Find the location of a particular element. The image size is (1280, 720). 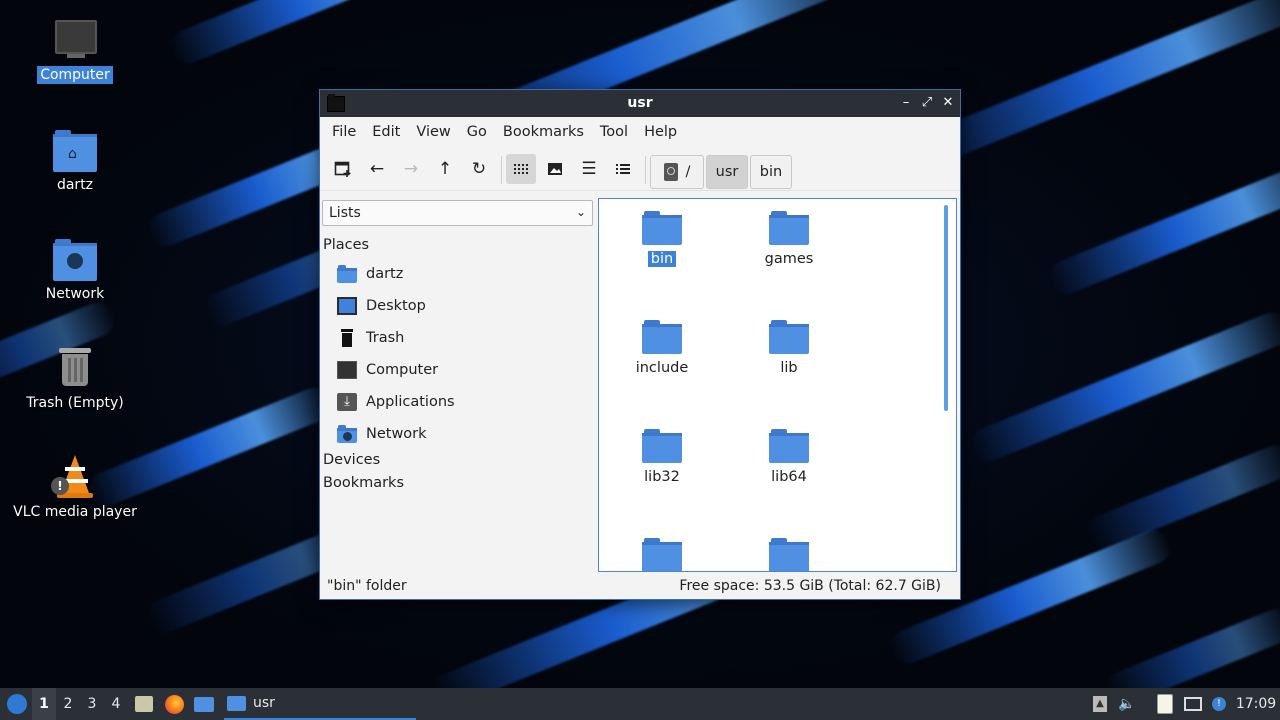

sidebar-mode-select: Lists ⌄ is located at coordinates (457, 213).